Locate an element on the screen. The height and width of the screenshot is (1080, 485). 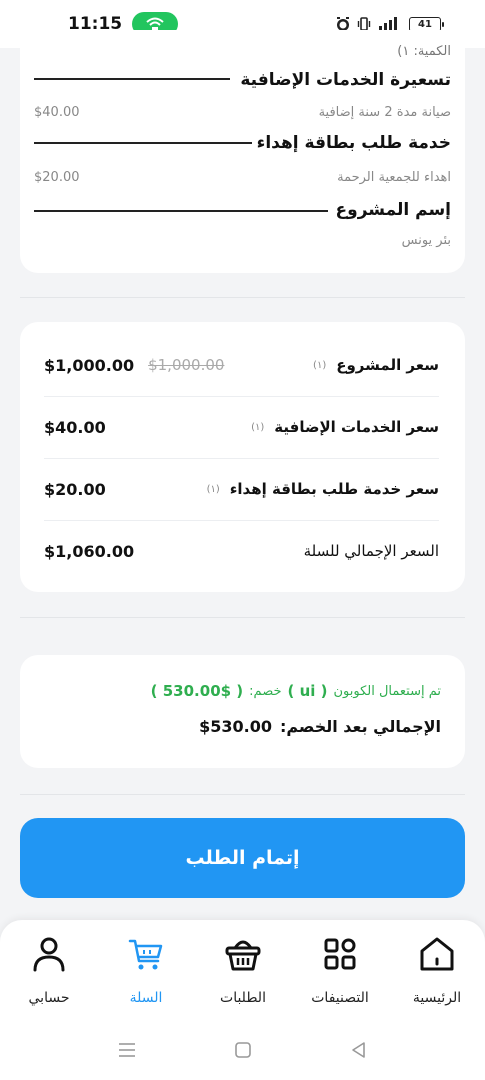
maintenance-price: $40.00 is located at coordinates (57, 112).